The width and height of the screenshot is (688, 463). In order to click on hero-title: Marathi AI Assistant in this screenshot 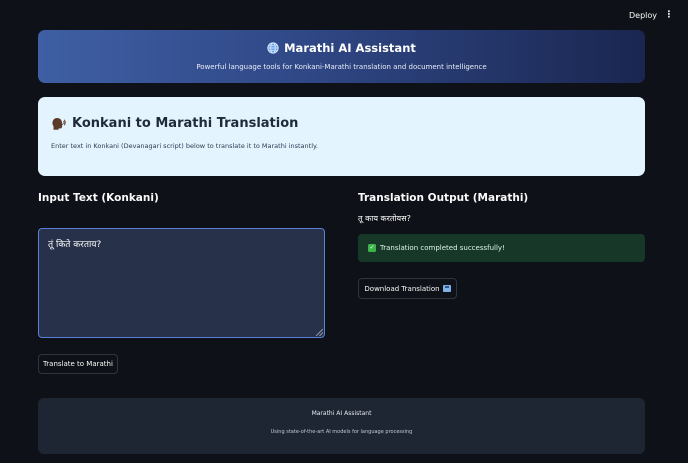, I will do `click(350, 48)`.